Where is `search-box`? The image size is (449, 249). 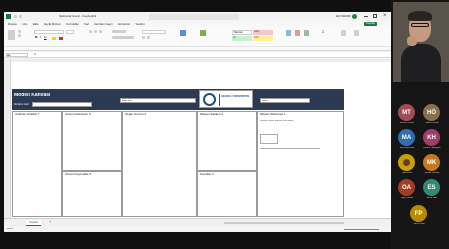
search-box is located at coordinates (194, 16).